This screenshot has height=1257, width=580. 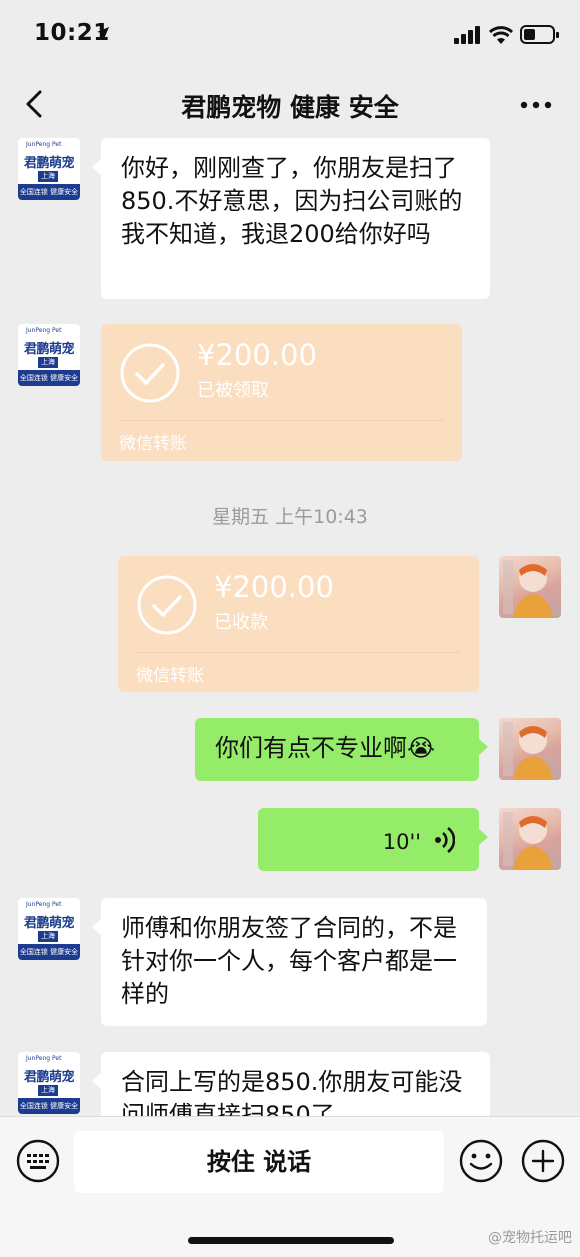 What do you see at coordinates (290, 107) in the screenshot?
I see `chat-title: 君鹏宠物 健康 安全` at bounding box center [290, 107].